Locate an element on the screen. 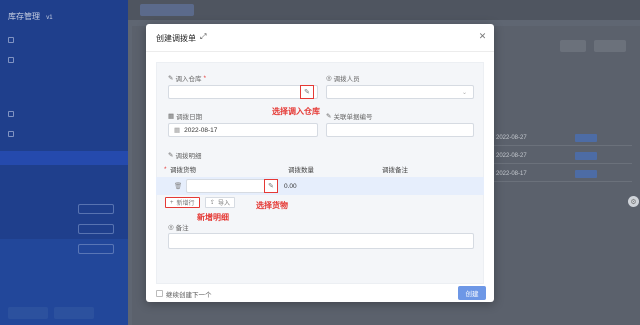  in-warehouse-input is located at coordinates (243, 92).